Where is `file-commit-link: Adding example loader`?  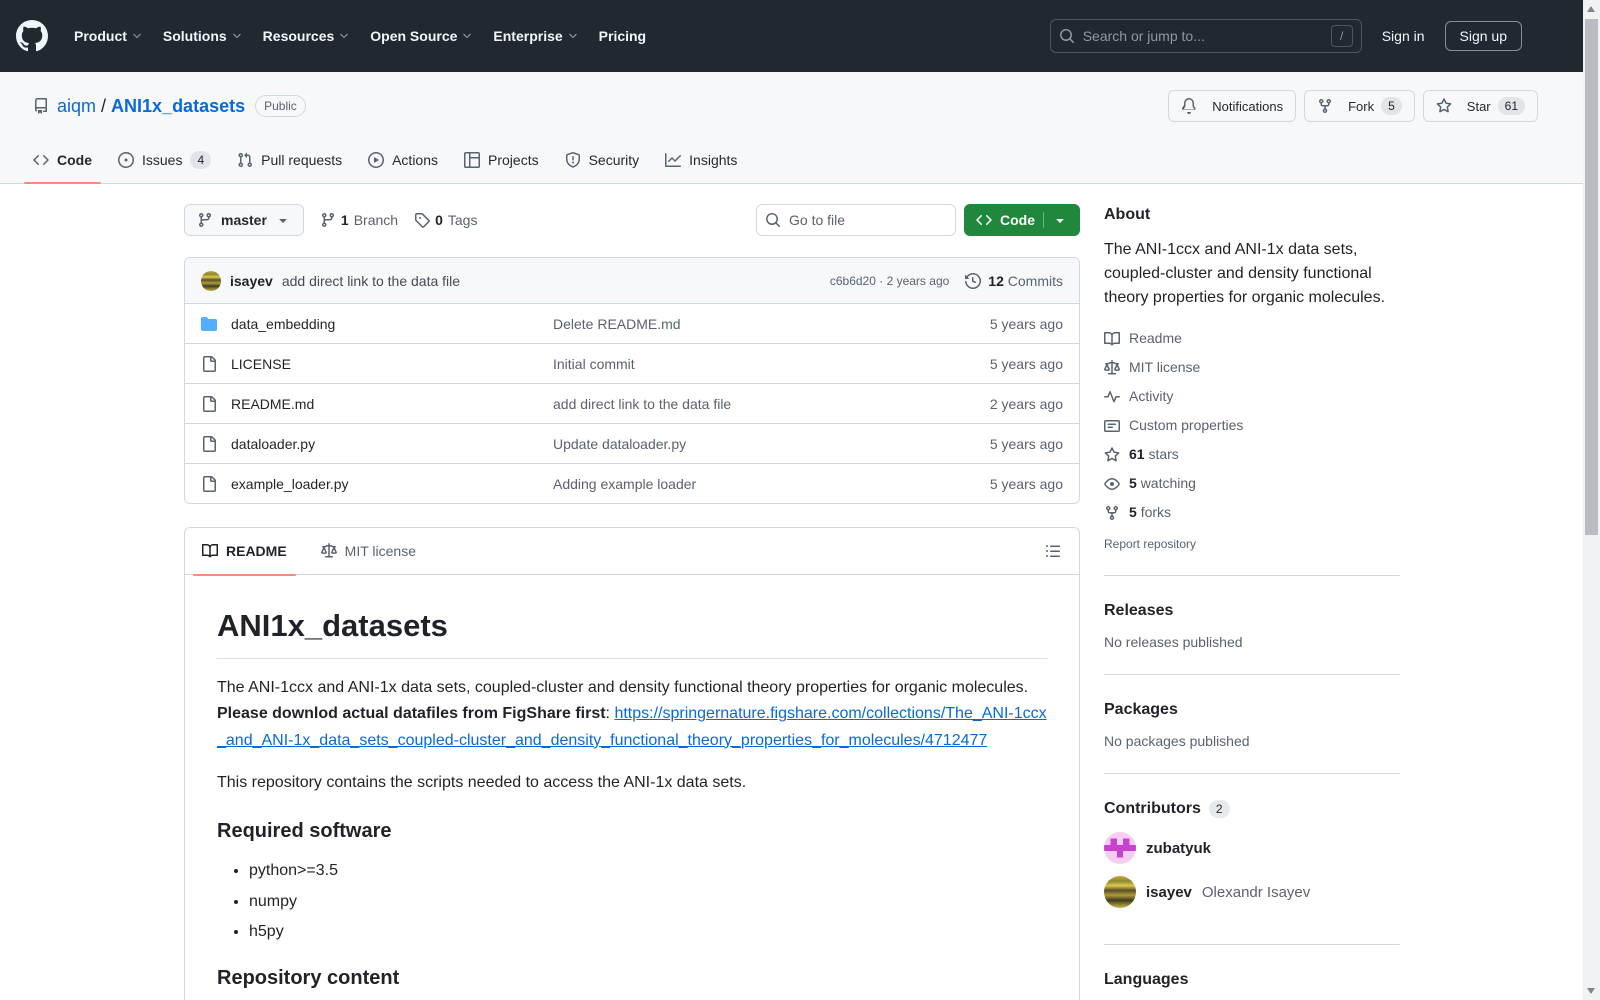
file-commit-link: Adding example loader is located at coordinates (624, 484).